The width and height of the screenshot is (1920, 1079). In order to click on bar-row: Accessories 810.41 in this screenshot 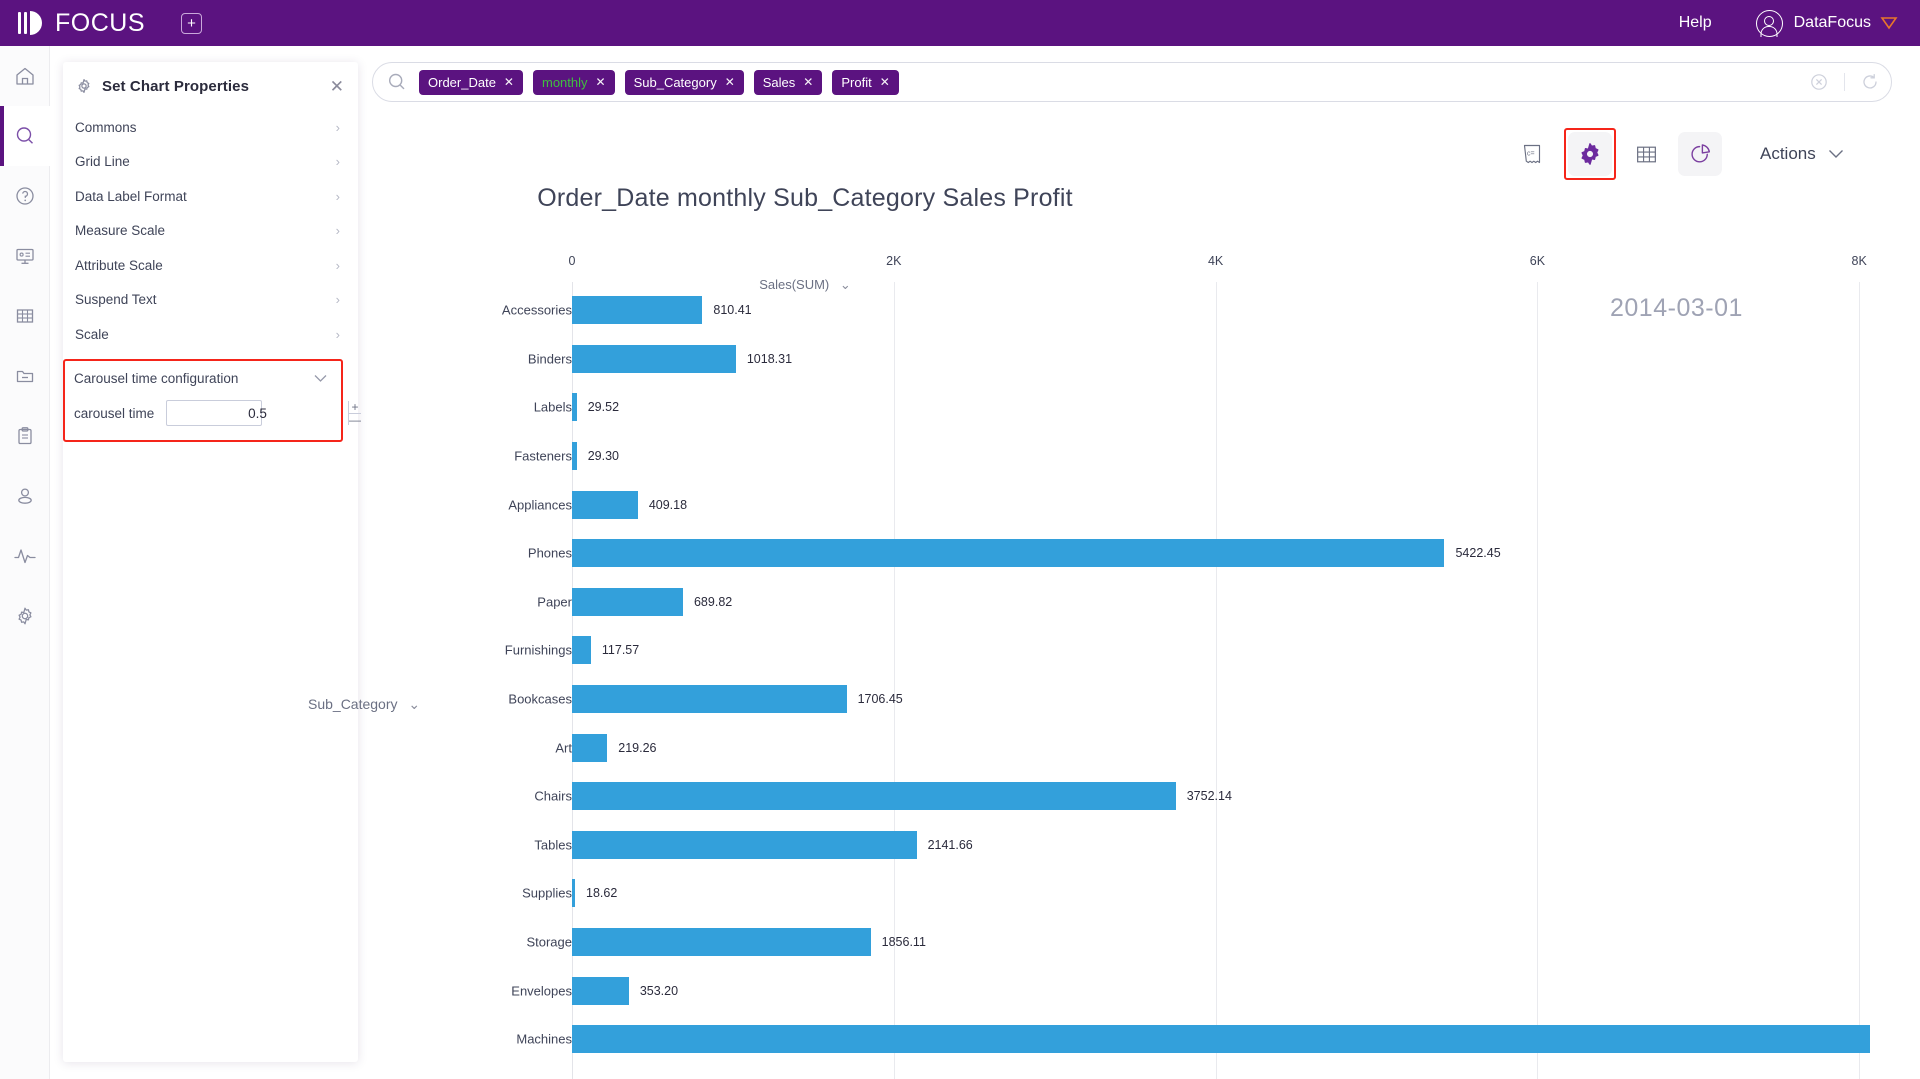, I will do `click(985, 310)`.